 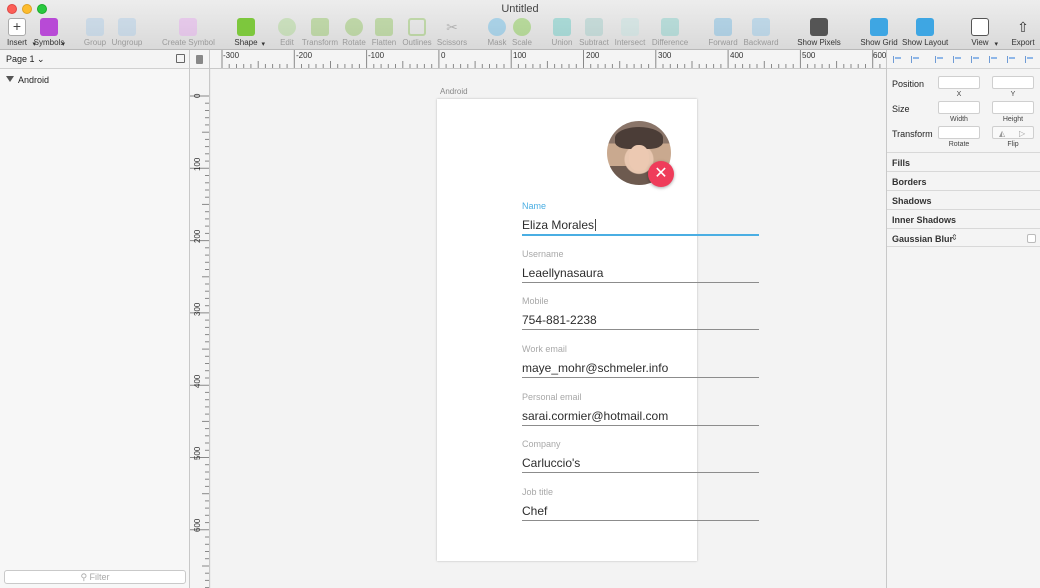 What do you see at coordinates (963, 199) in the screenshot?
I see `shadows-section: Shadows` at bounding box center [963, 199].